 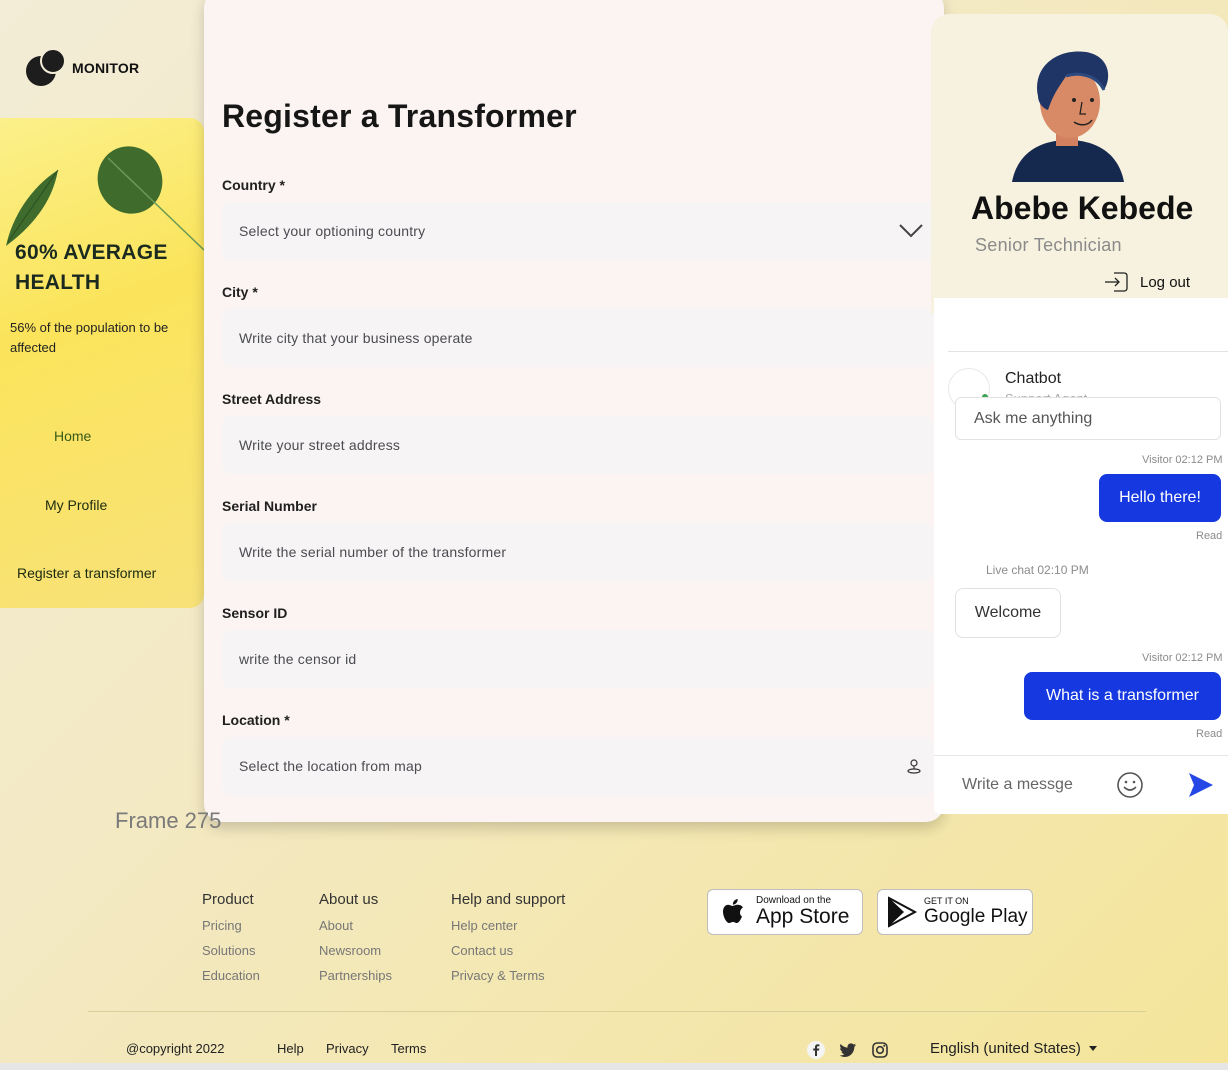 I want to click on visitor-message-bubble: What is a transformer, so click(x=1122, y=696).